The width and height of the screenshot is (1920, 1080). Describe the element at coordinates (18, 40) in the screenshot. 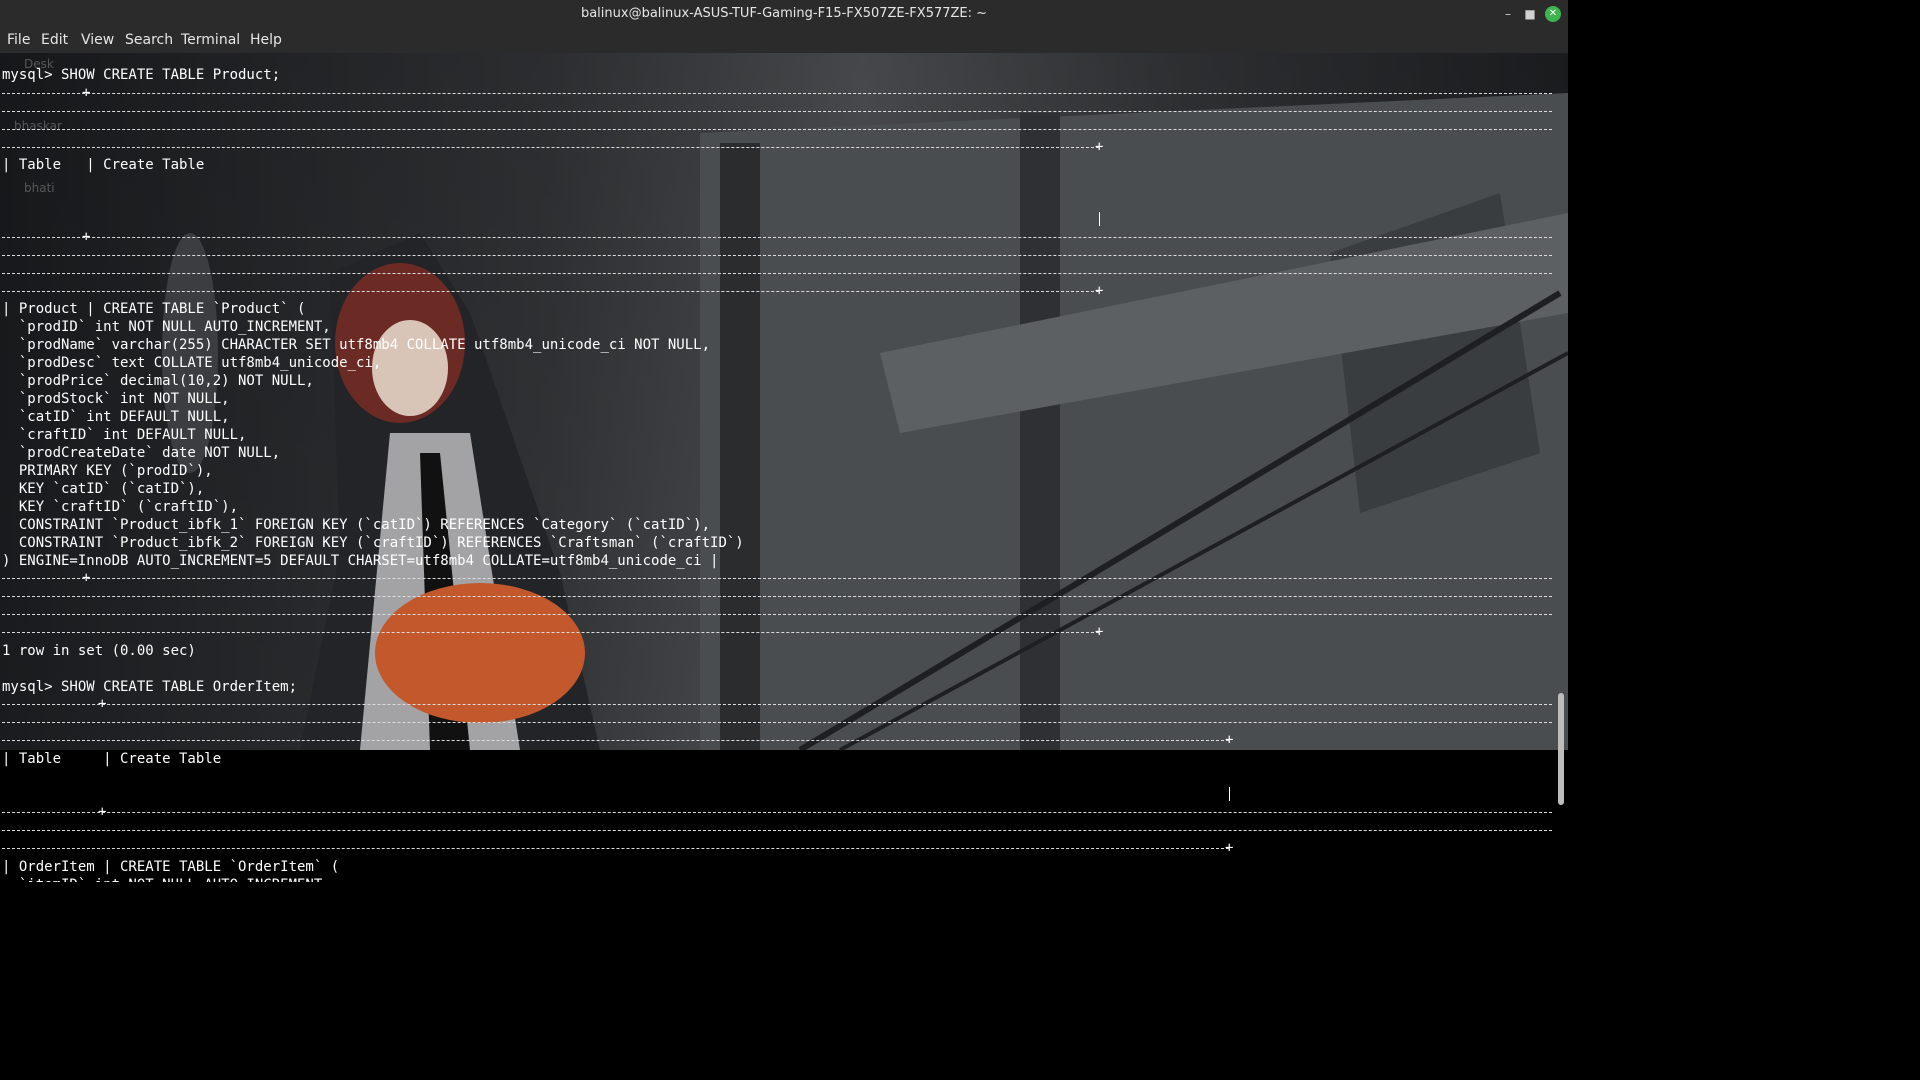

I see `menu-file: File` at that location.